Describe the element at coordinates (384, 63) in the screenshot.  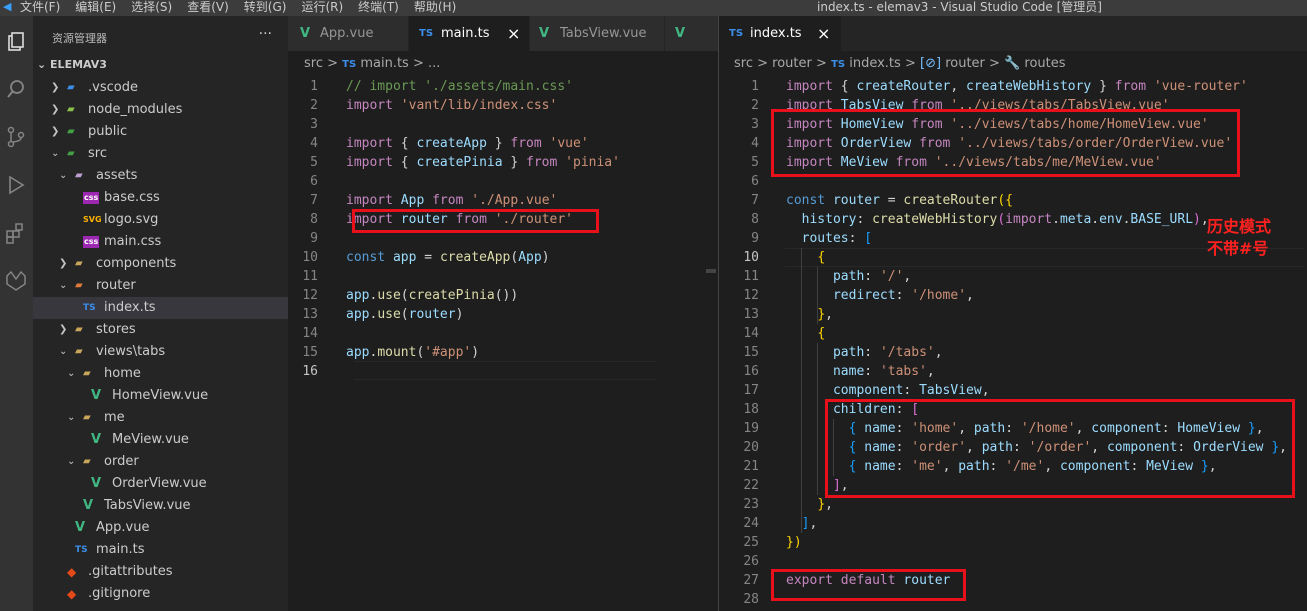
I see `breadcrumb-file: main.ts` at that location.